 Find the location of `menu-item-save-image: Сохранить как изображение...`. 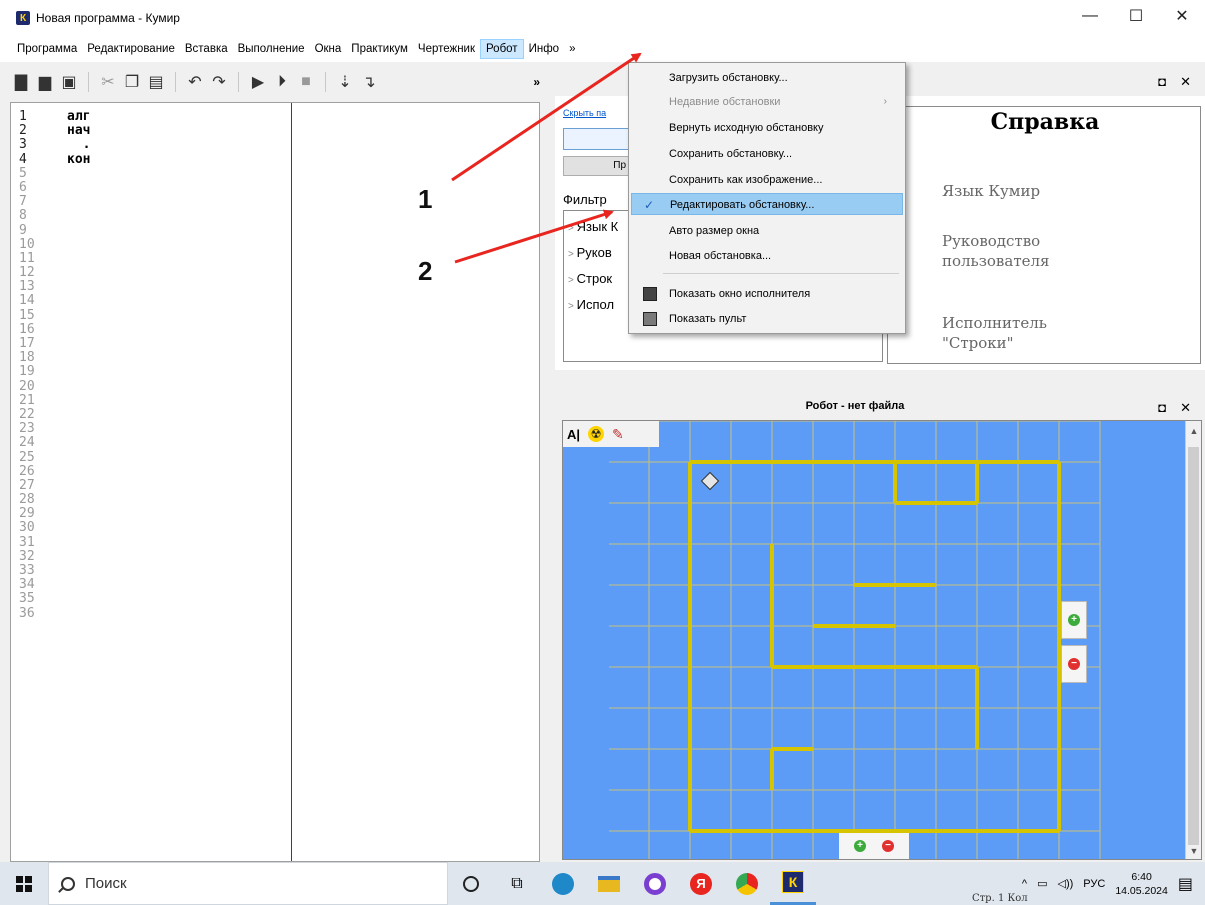

menu-item-save-image: Сохранить как изображение... is located at coordinates (767, 180).